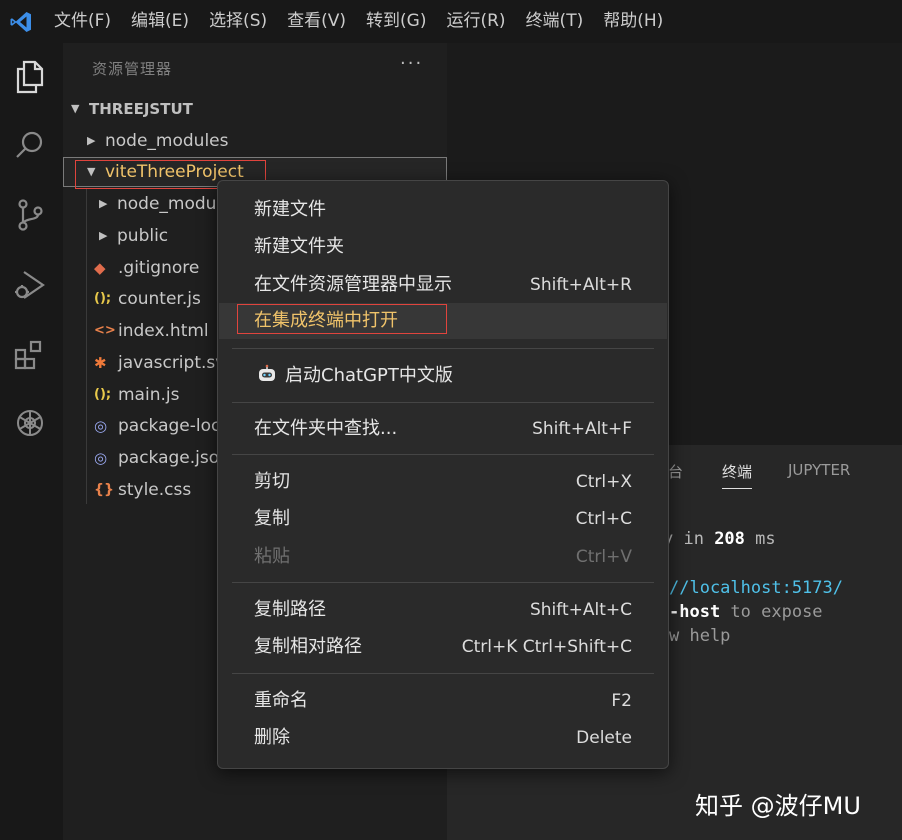 The image size is (902, 840). I want to click on tree-item-label: .gitignore, so click(158, 268).